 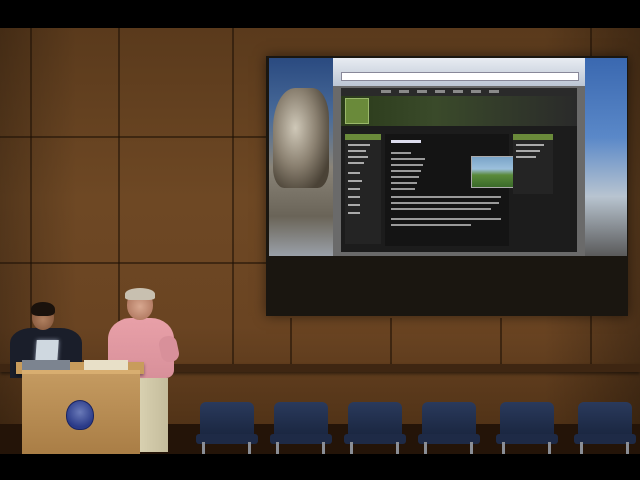 I want to click on rock-formation-image, so click(x=301, y=138).